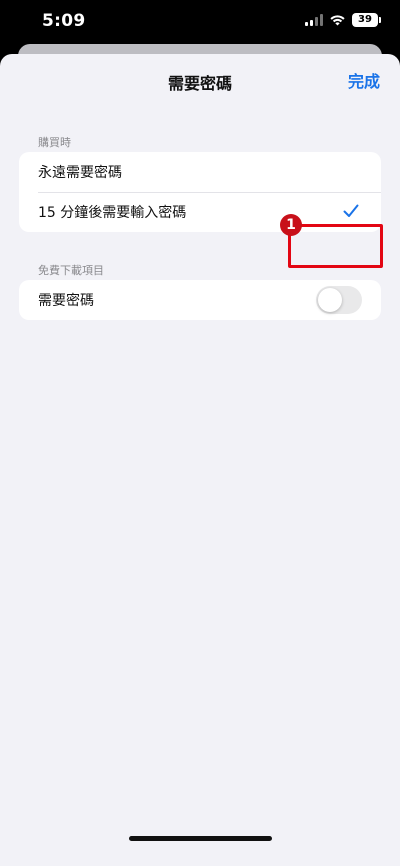  I want to click on done-button: 完成, so click(364, 80).